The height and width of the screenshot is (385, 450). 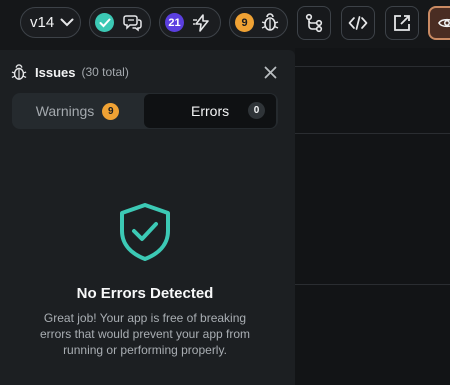 I want to click on tab-errors: Errors 0, so click(x=210, y=111).